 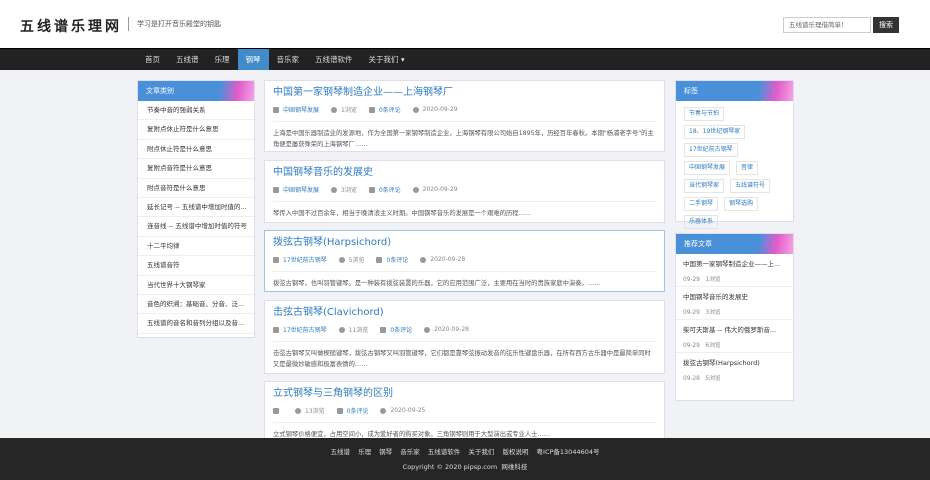 I want to click on article-meta: 17世纪前古钢琴 5浏览 0条评论 2020-09-28, so click(x=464, y=259).